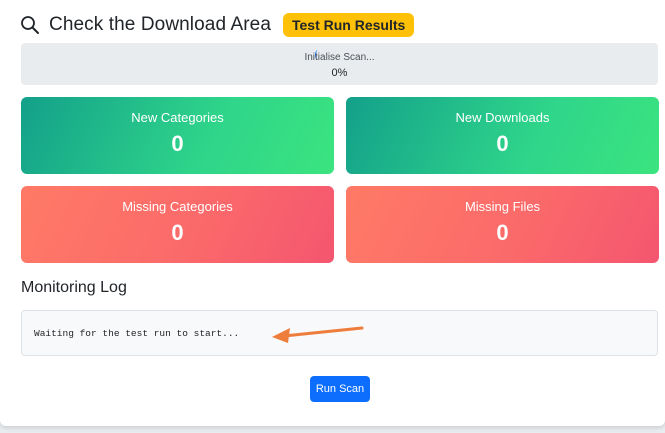 The width and height of the screenshot is (665, 433). What do you see at coordinates (340, 389) in the screenshot?
I see `run-scan-button: Run Scan` at bounding box center [340, 389].